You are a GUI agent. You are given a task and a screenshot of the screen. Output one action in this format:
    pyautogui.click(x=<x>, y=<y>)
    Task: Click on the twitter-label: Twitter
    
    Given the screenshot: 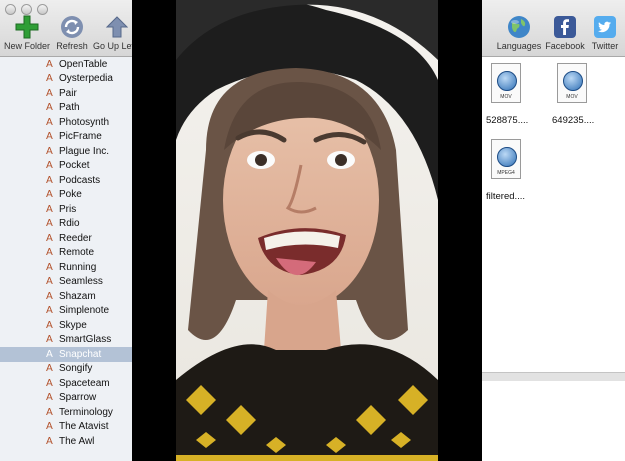 What is the action you would take?
    pyautogui.click(x=605, y=46)
    